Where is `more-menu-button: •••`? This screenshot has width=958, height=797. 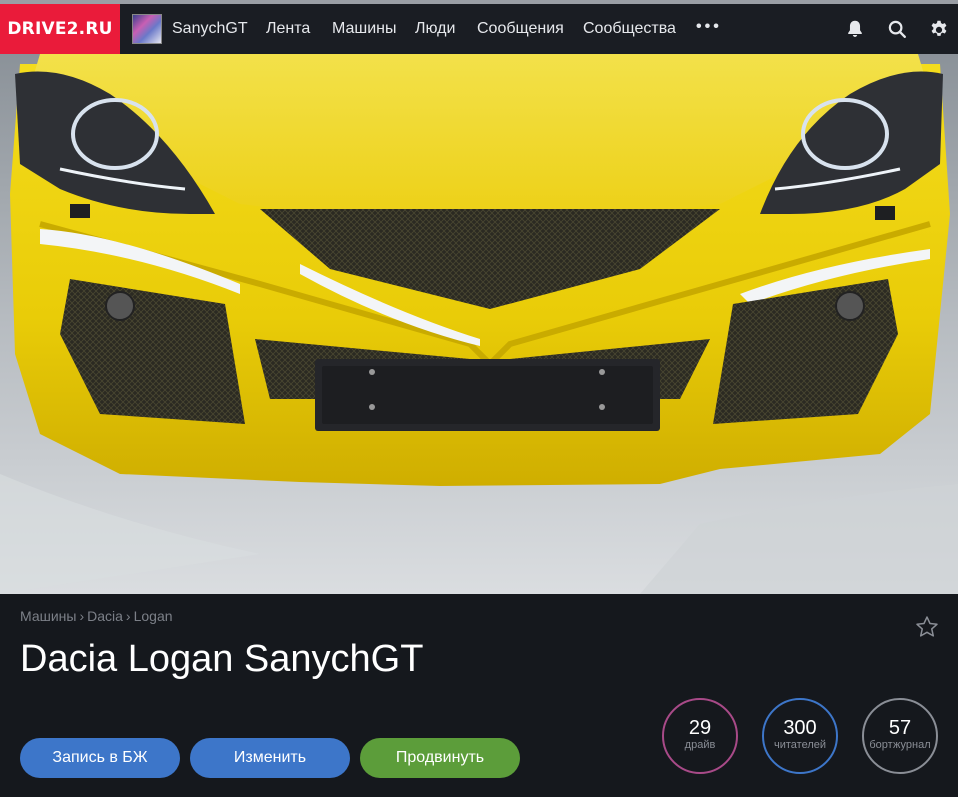 more-menu-button: ••• is located at coordinates (709, 29).